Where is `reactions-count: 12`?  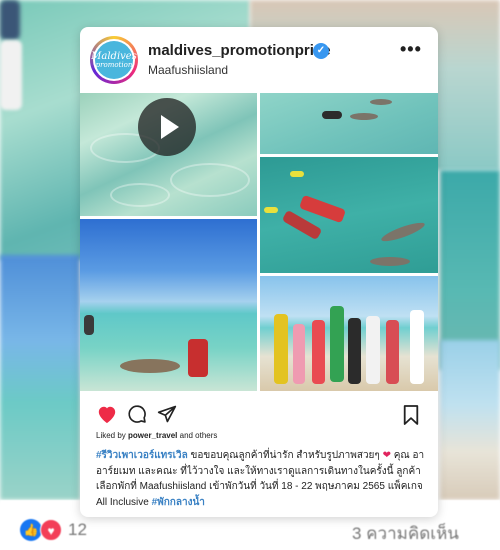 reactions-count: 12 is located at coordinates (77, 530).